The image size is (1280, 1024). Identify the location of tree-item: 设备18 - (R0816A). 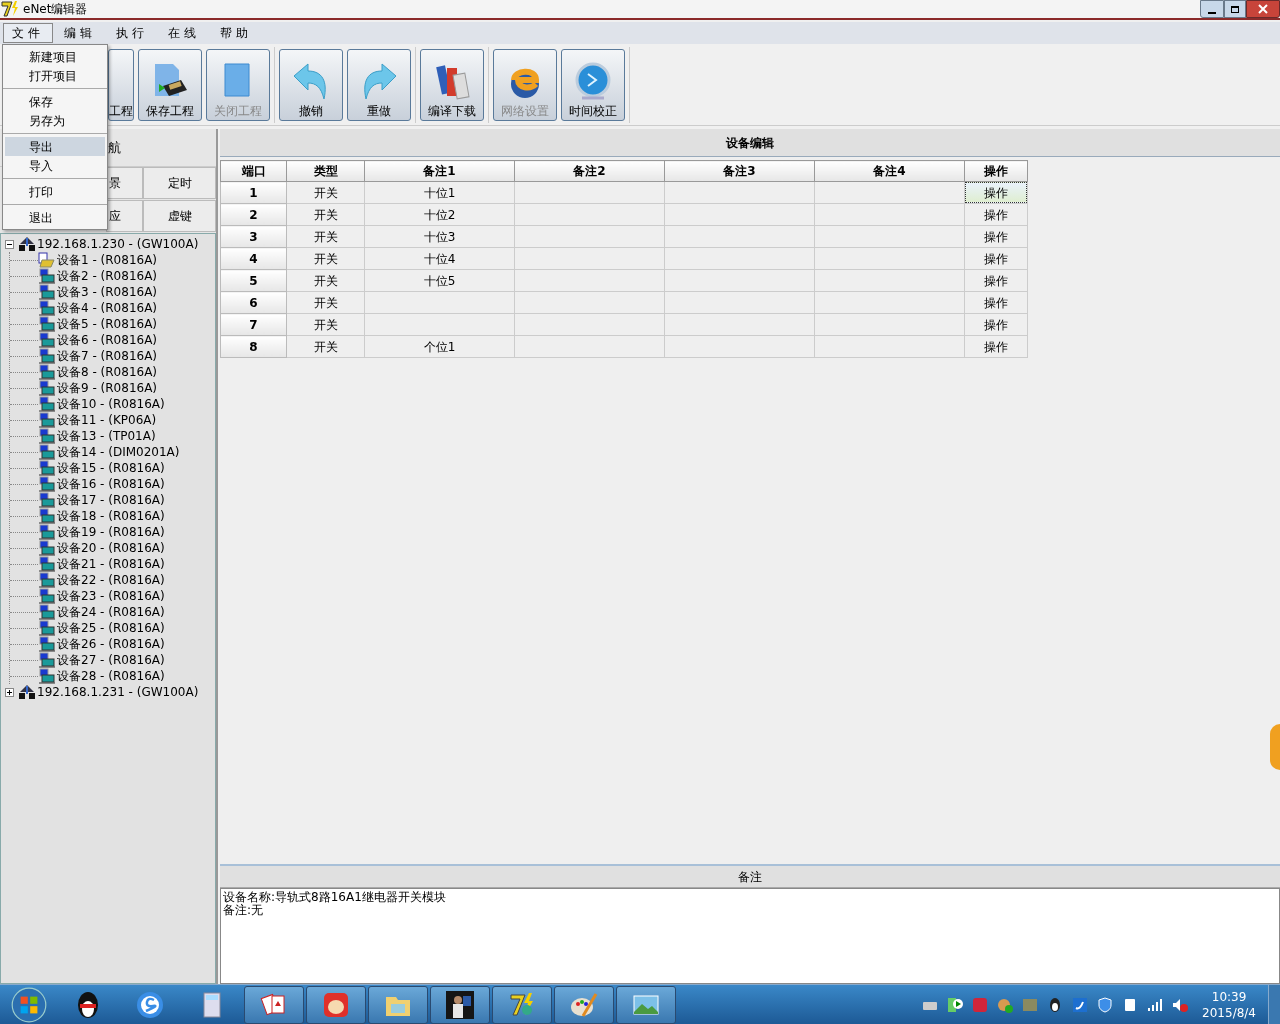
(111, 516).